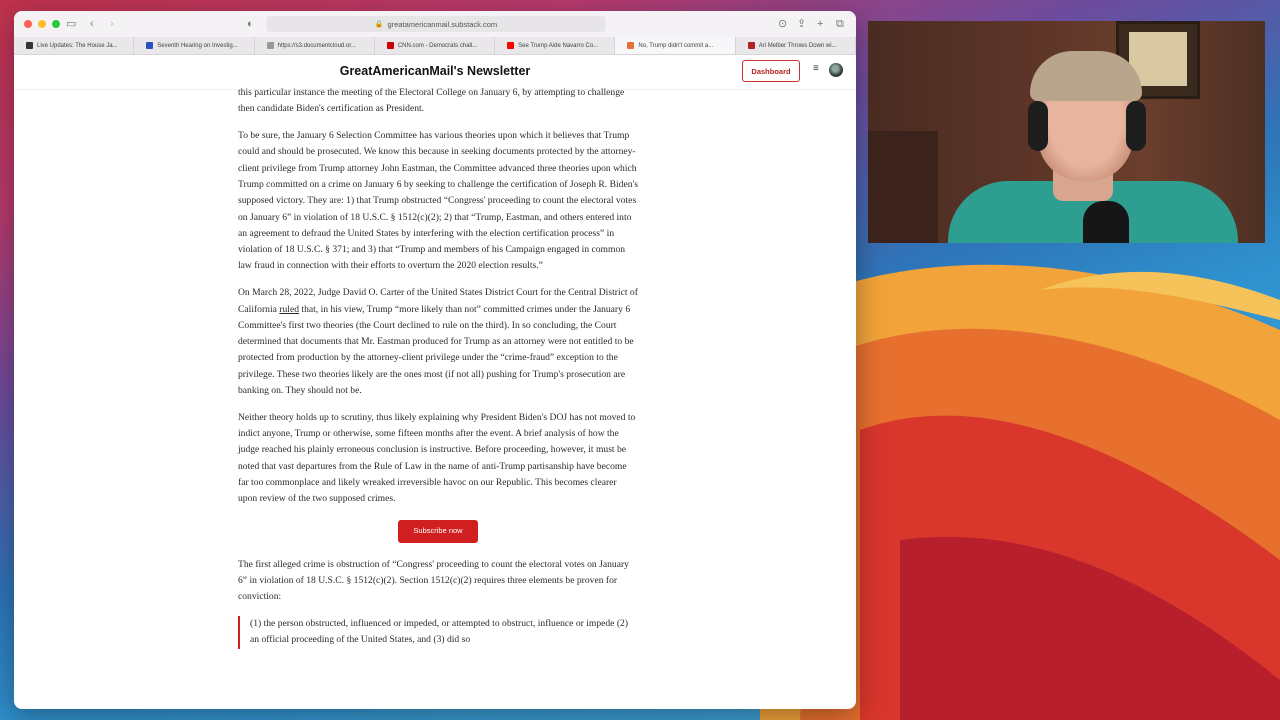 This screenshot has height=720, width=1280. I want to click on close-window-button, so click(28, 24).